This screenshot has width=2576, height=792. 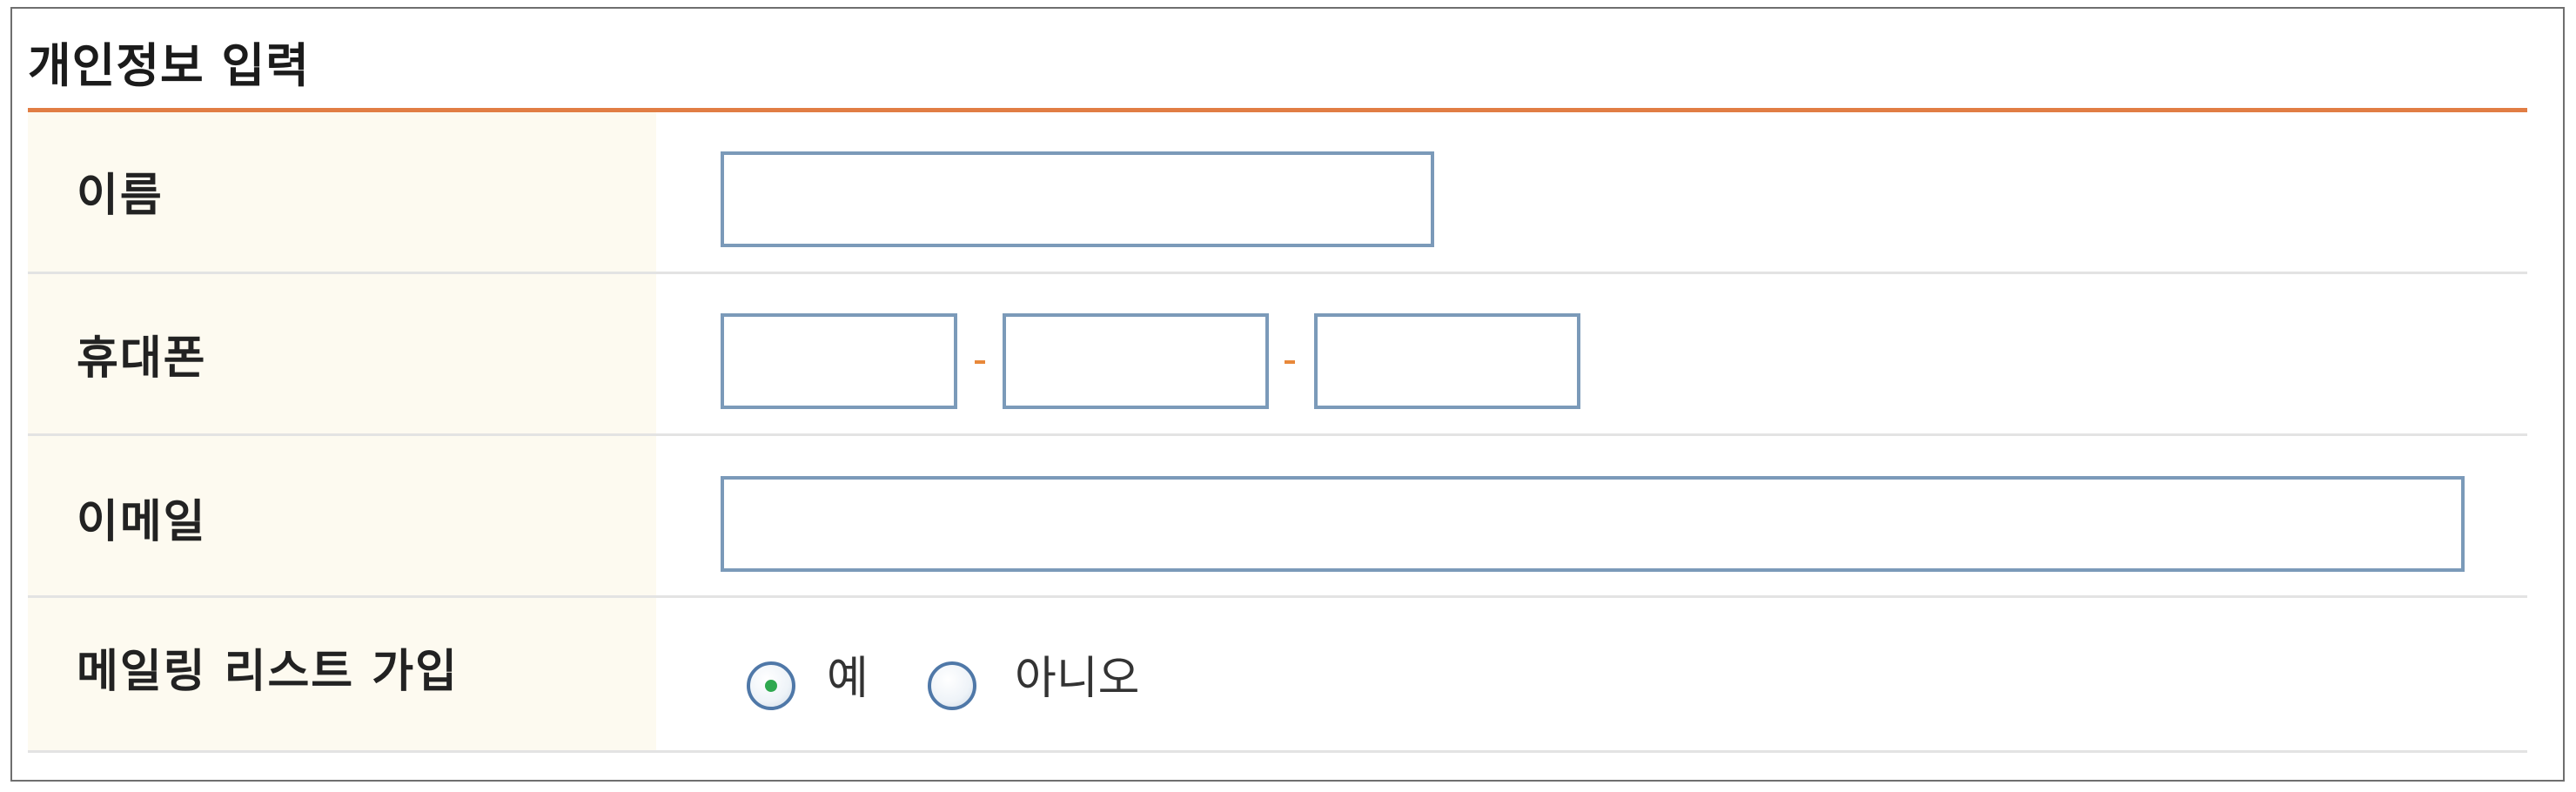 I want to click on mailing-no-label: 아니오, so click(x=1077, y=679).